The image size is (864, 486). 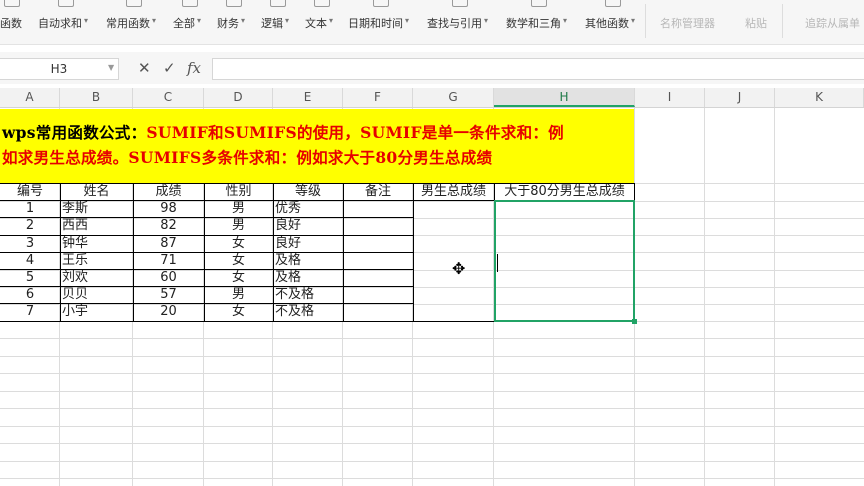 What do you see at coordinates (194, 68) in the screenshot?
I see `fx-icon: fx` at bounding box center [194, 68].